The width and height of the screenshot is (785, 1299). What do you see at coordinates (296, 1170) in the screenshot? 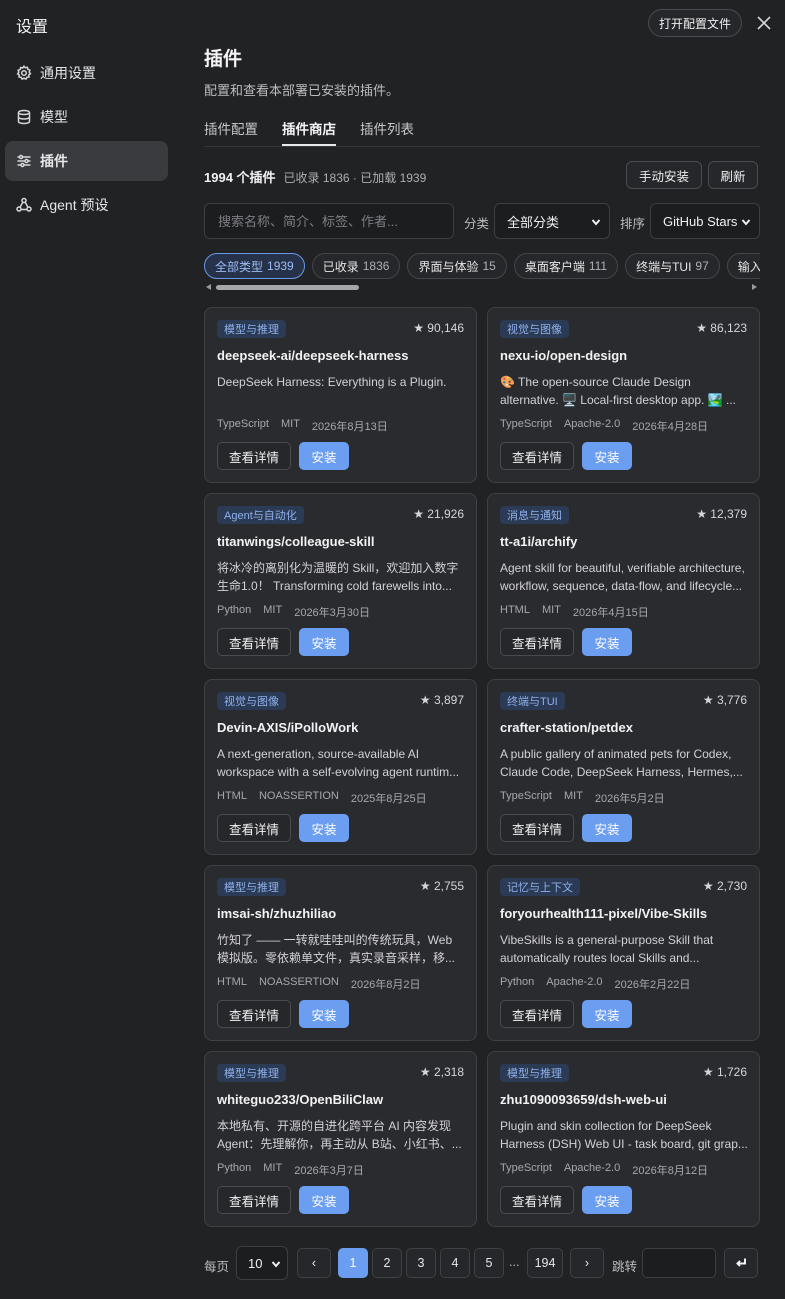
I see `plugin-meta: Python MIT 2026年3月7日` at bounding box center [296, 1170].